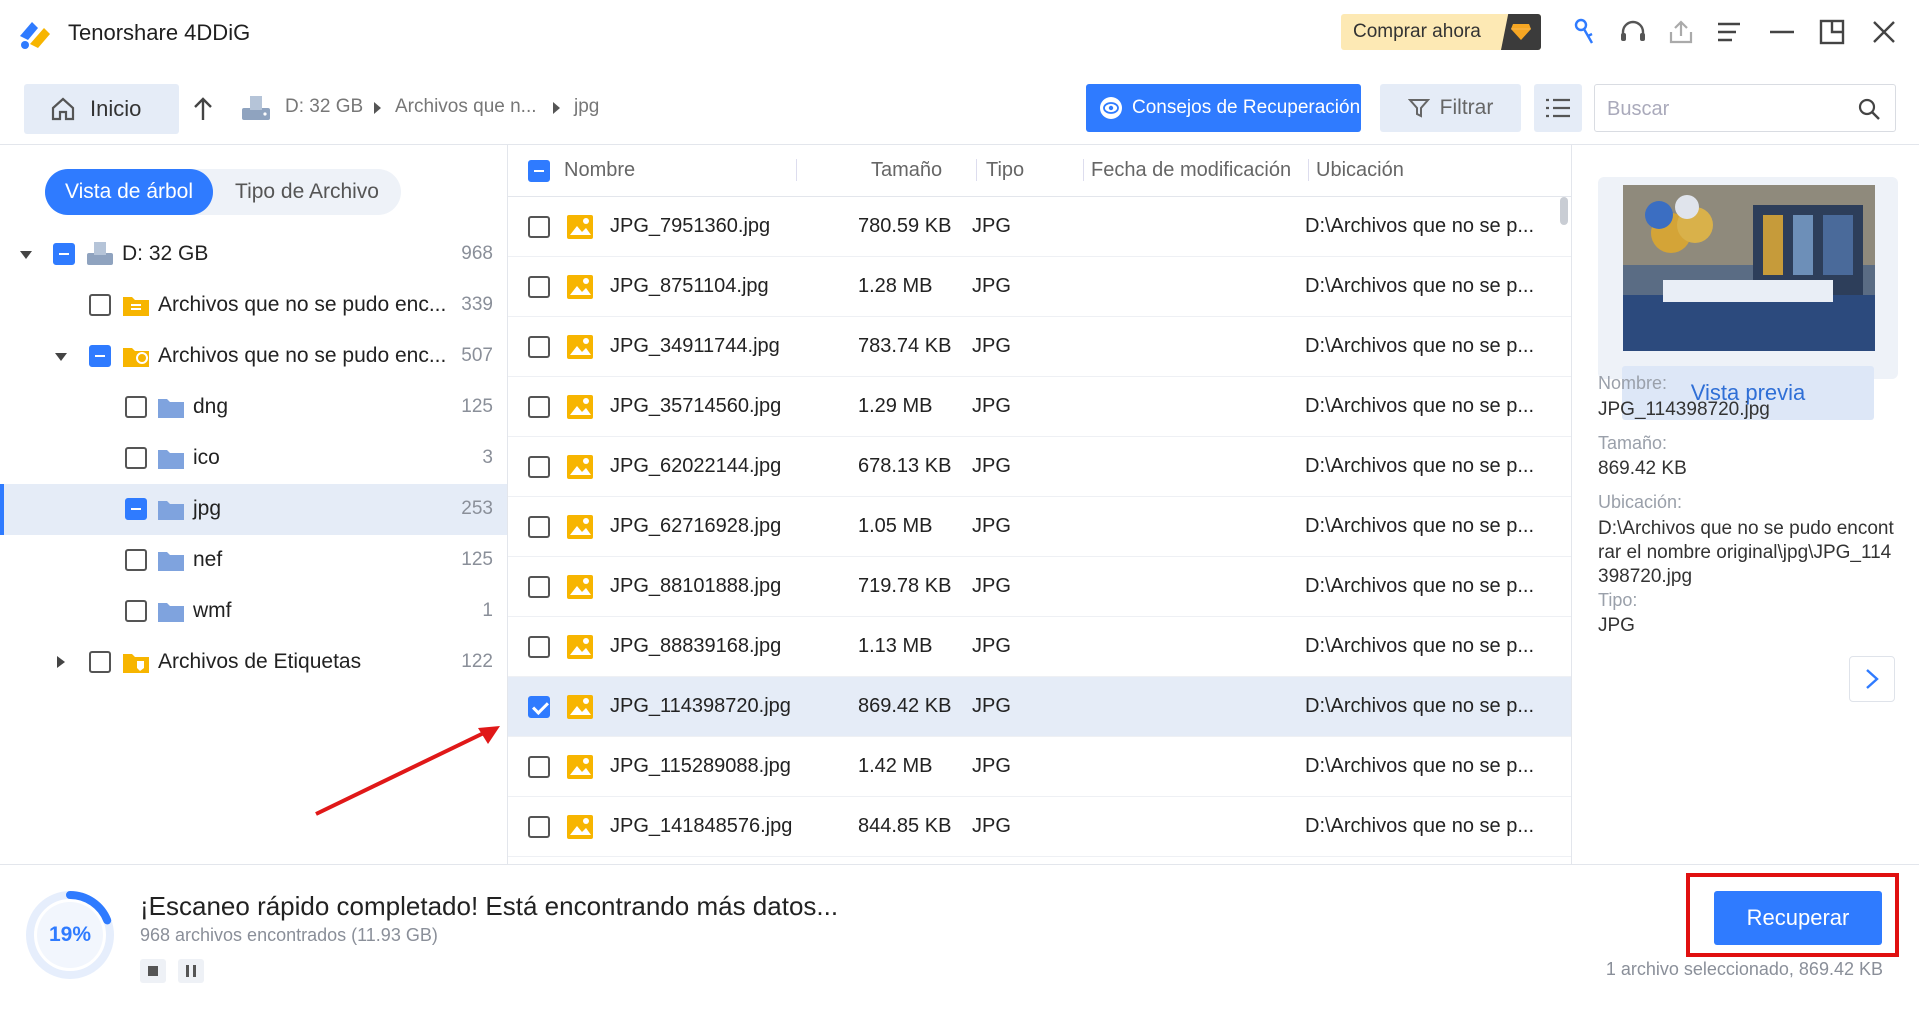 The width and height of the screenshot is (1919, 1009). Describe the element at coordinates (905, 346) in the screenshot. I see `file-size: 783.74 KB` at that location.